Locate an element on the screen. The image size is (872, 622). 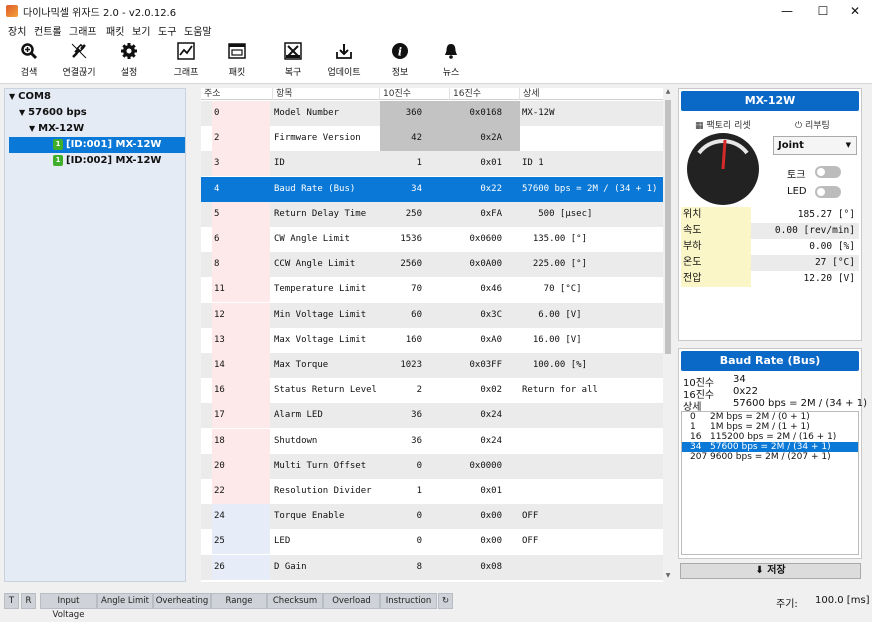
cell-item: Max Torque is located at coordinates (301, 365).